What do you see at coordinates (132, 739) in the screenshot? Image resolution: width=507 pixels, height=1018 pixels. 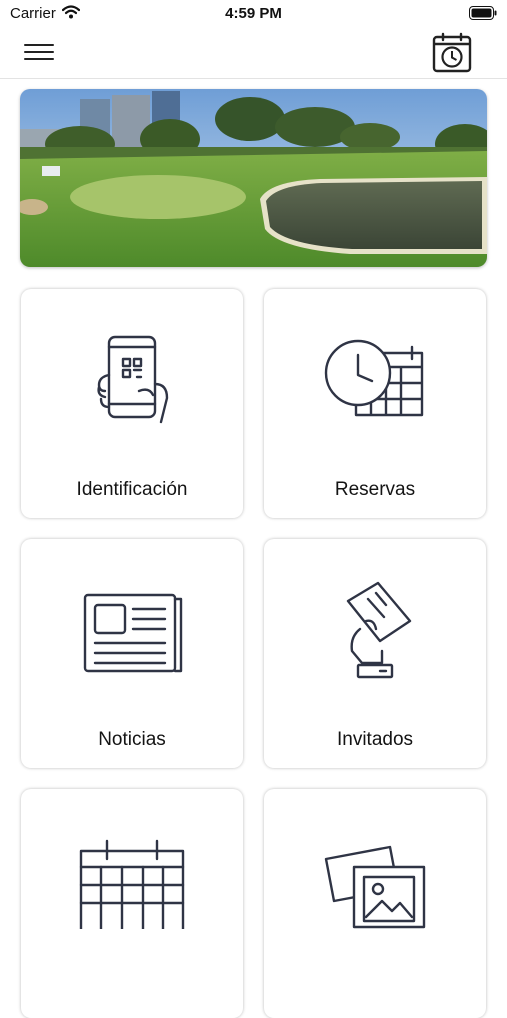 I see `noticias-label: Noticias` at bounding box center [132, 739].